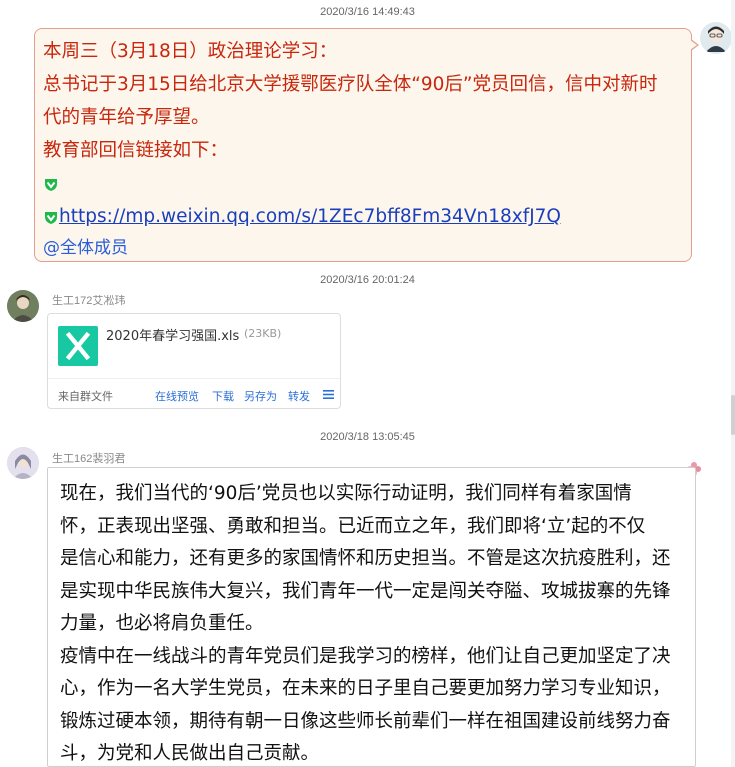 Image resolution: width=735 pixels, height=767 pixels. Describe the element at coordinates (260, 396) in the screenshot. I see `save-as-link: 另存为` at that location.